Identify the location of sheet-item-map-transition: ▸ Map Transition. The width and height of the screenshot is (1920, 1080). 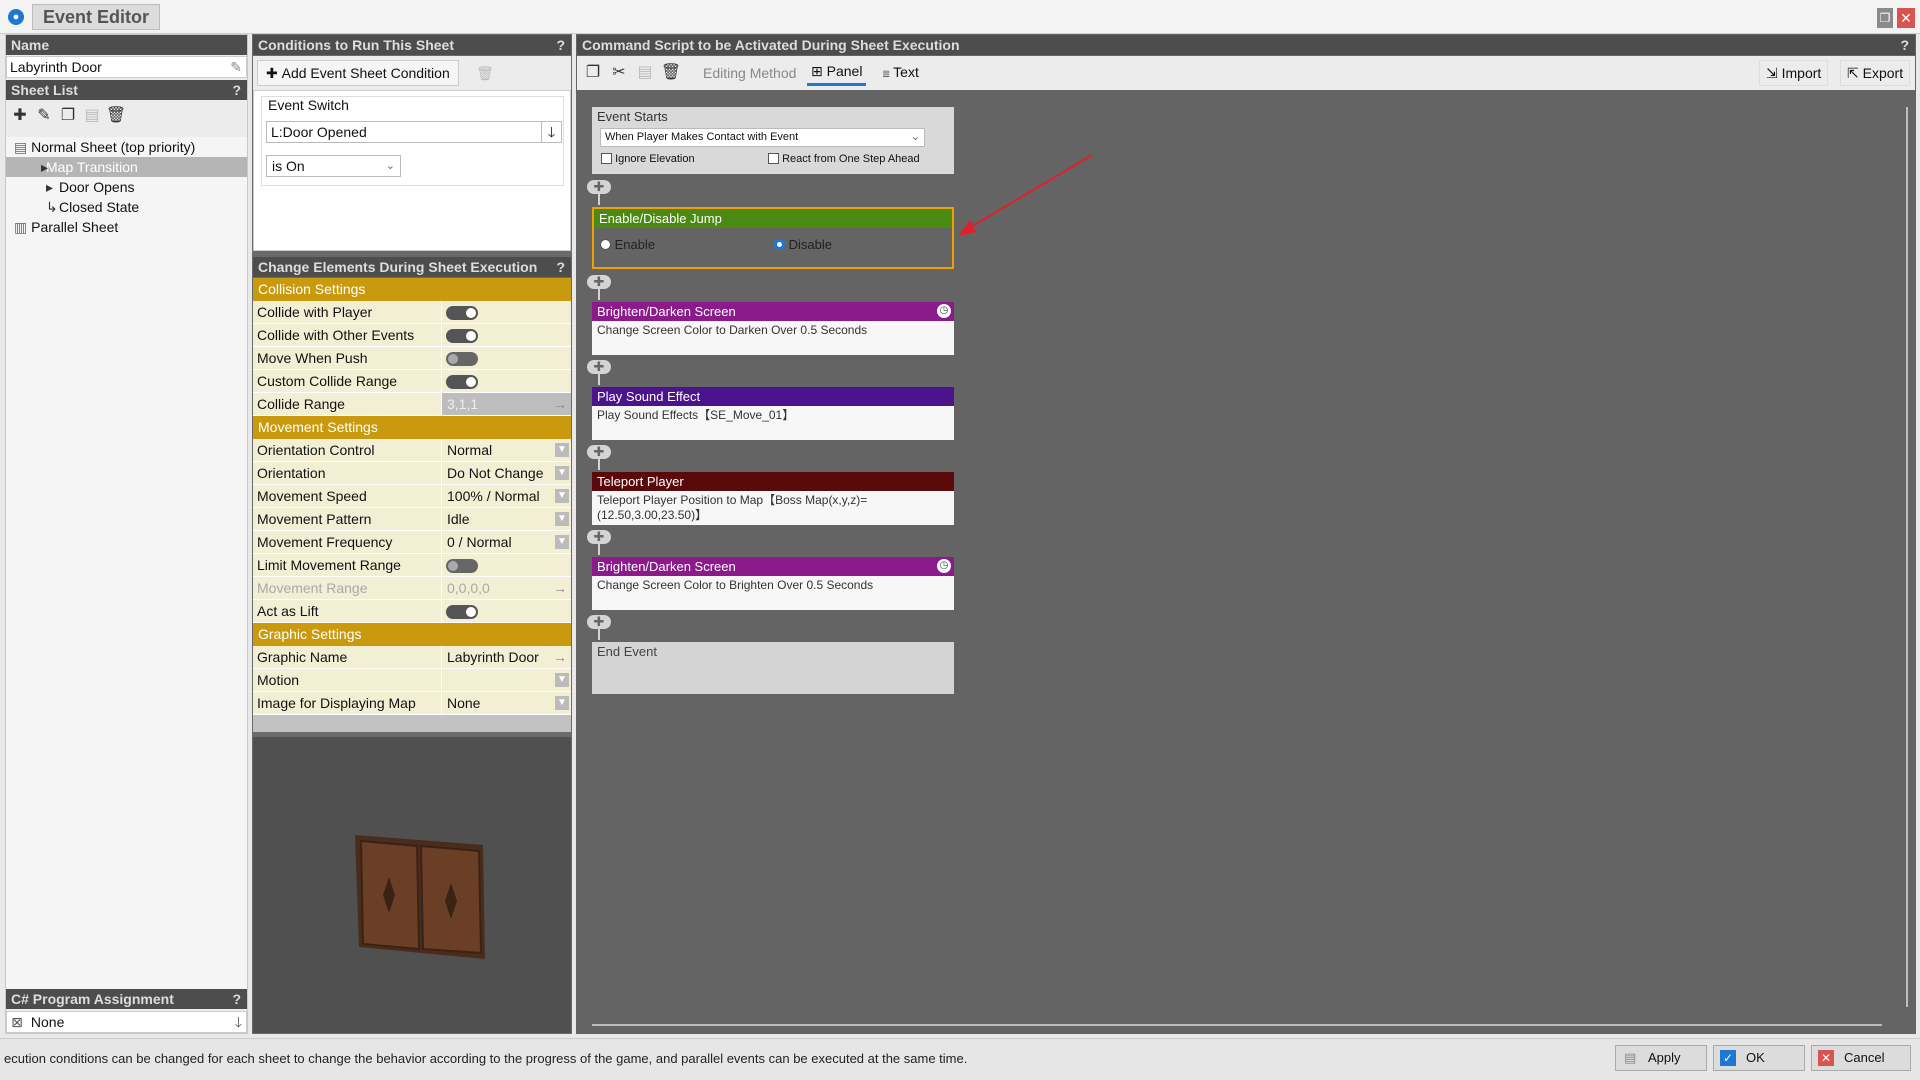
(126, 167).